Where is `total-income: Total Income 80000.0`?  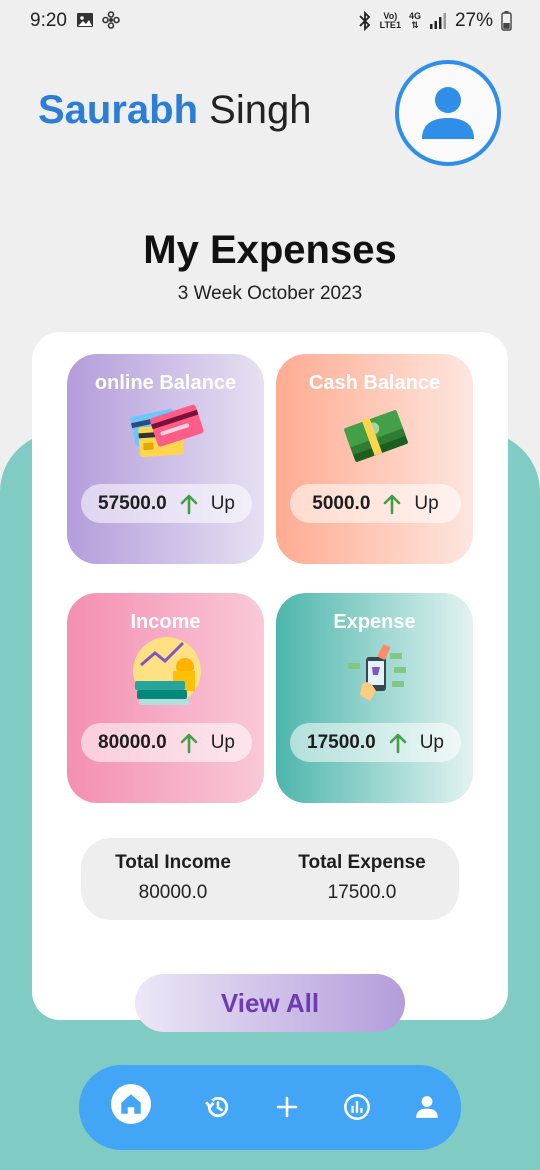
total-income: Total Income 80000.0 is located at coordinates (173, 878).